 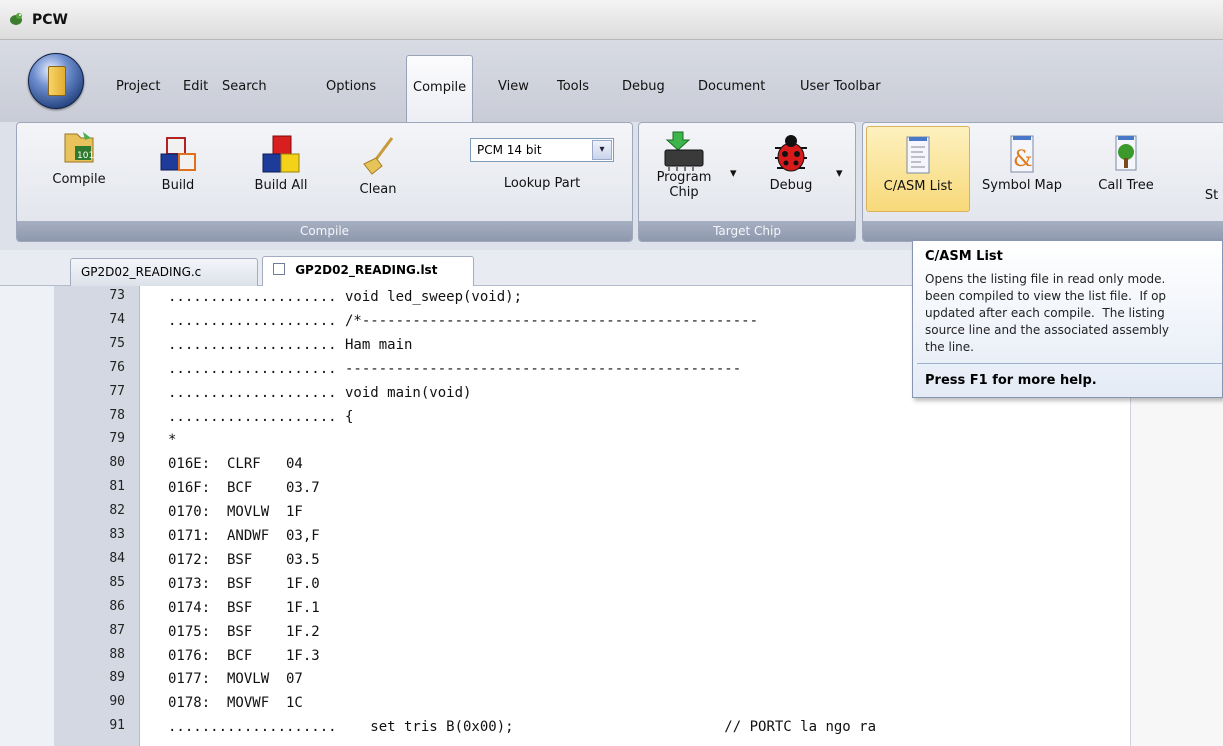 I want to click on statistics-label: St, so click(x=1211, y=195).